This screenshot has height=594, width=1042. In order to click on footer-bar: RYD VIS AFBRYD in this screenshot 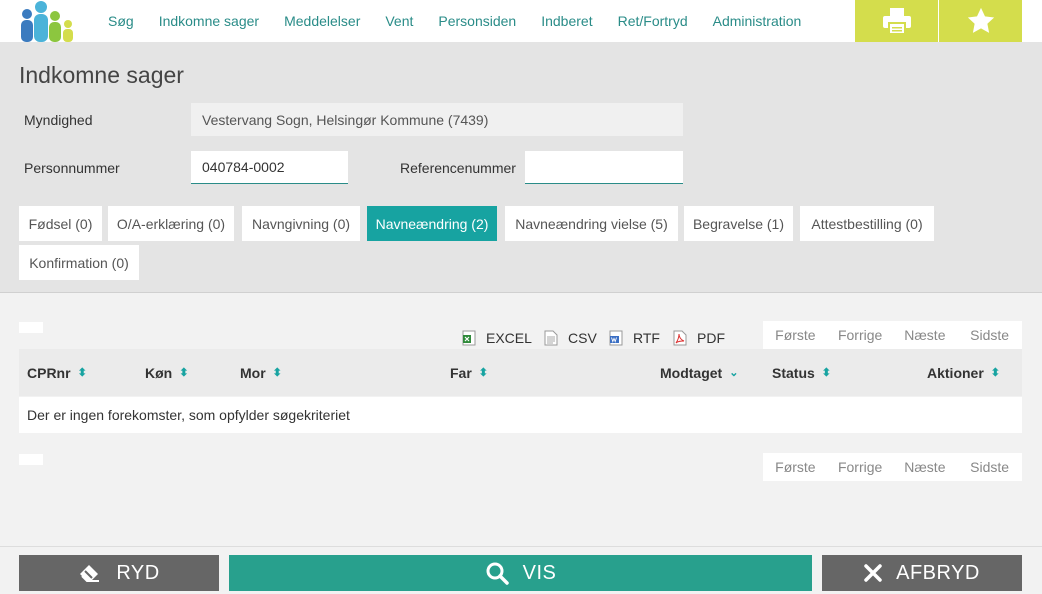, I will do `click(521, 570)`.